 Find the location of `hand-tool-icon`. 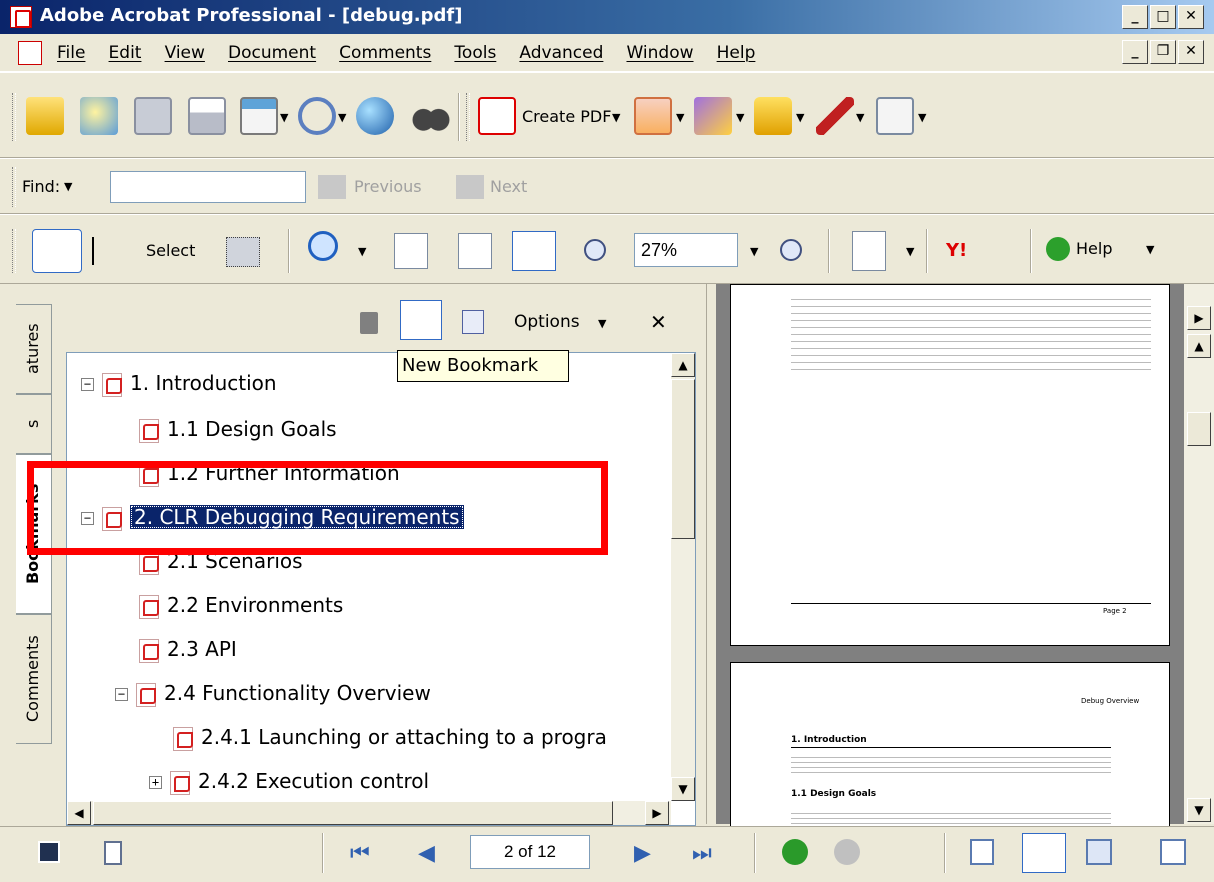

hand-tool-icon is located at coordinates (57, 251).